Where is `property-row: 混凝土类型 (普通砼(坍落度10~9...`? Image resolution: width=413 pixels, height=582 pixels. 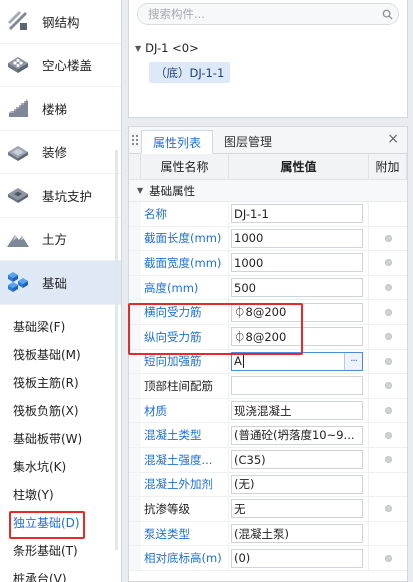
property-row: 混凝土类型 (普通砼(坍落度10~9... is located at coordinates (268, 435).